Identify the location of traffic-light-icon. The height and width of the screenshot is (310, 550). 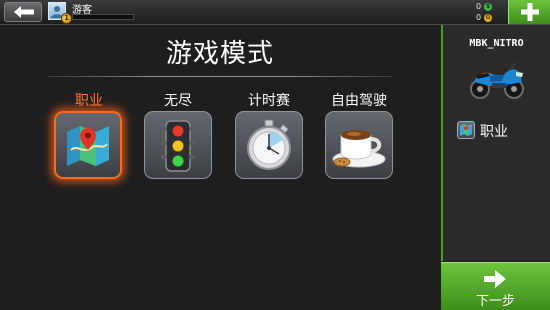
(178, 146).